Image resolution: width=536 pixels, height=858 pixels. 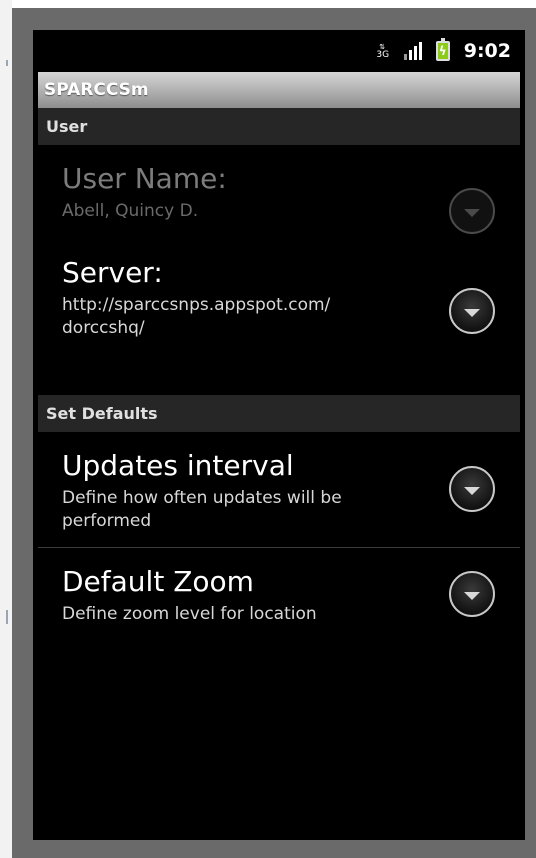 What do you see at coordinates (130, 211) in the screenshot?
I see `pref-summary: Abell, Quincy D.` at bounding box center [130, 211].